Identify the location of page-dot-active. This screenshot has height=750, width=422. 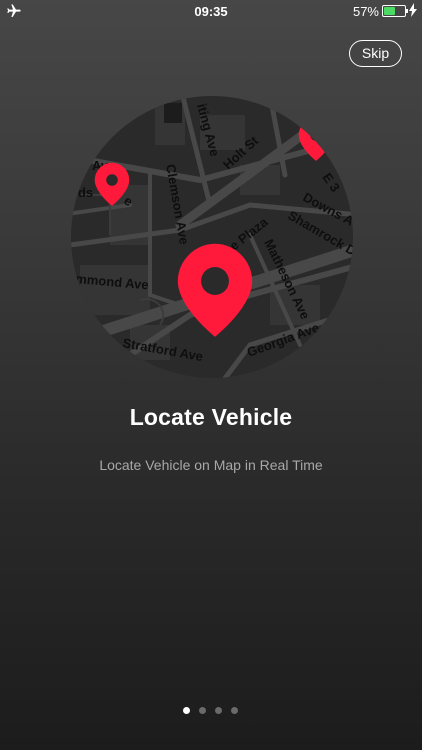
(186, 710).